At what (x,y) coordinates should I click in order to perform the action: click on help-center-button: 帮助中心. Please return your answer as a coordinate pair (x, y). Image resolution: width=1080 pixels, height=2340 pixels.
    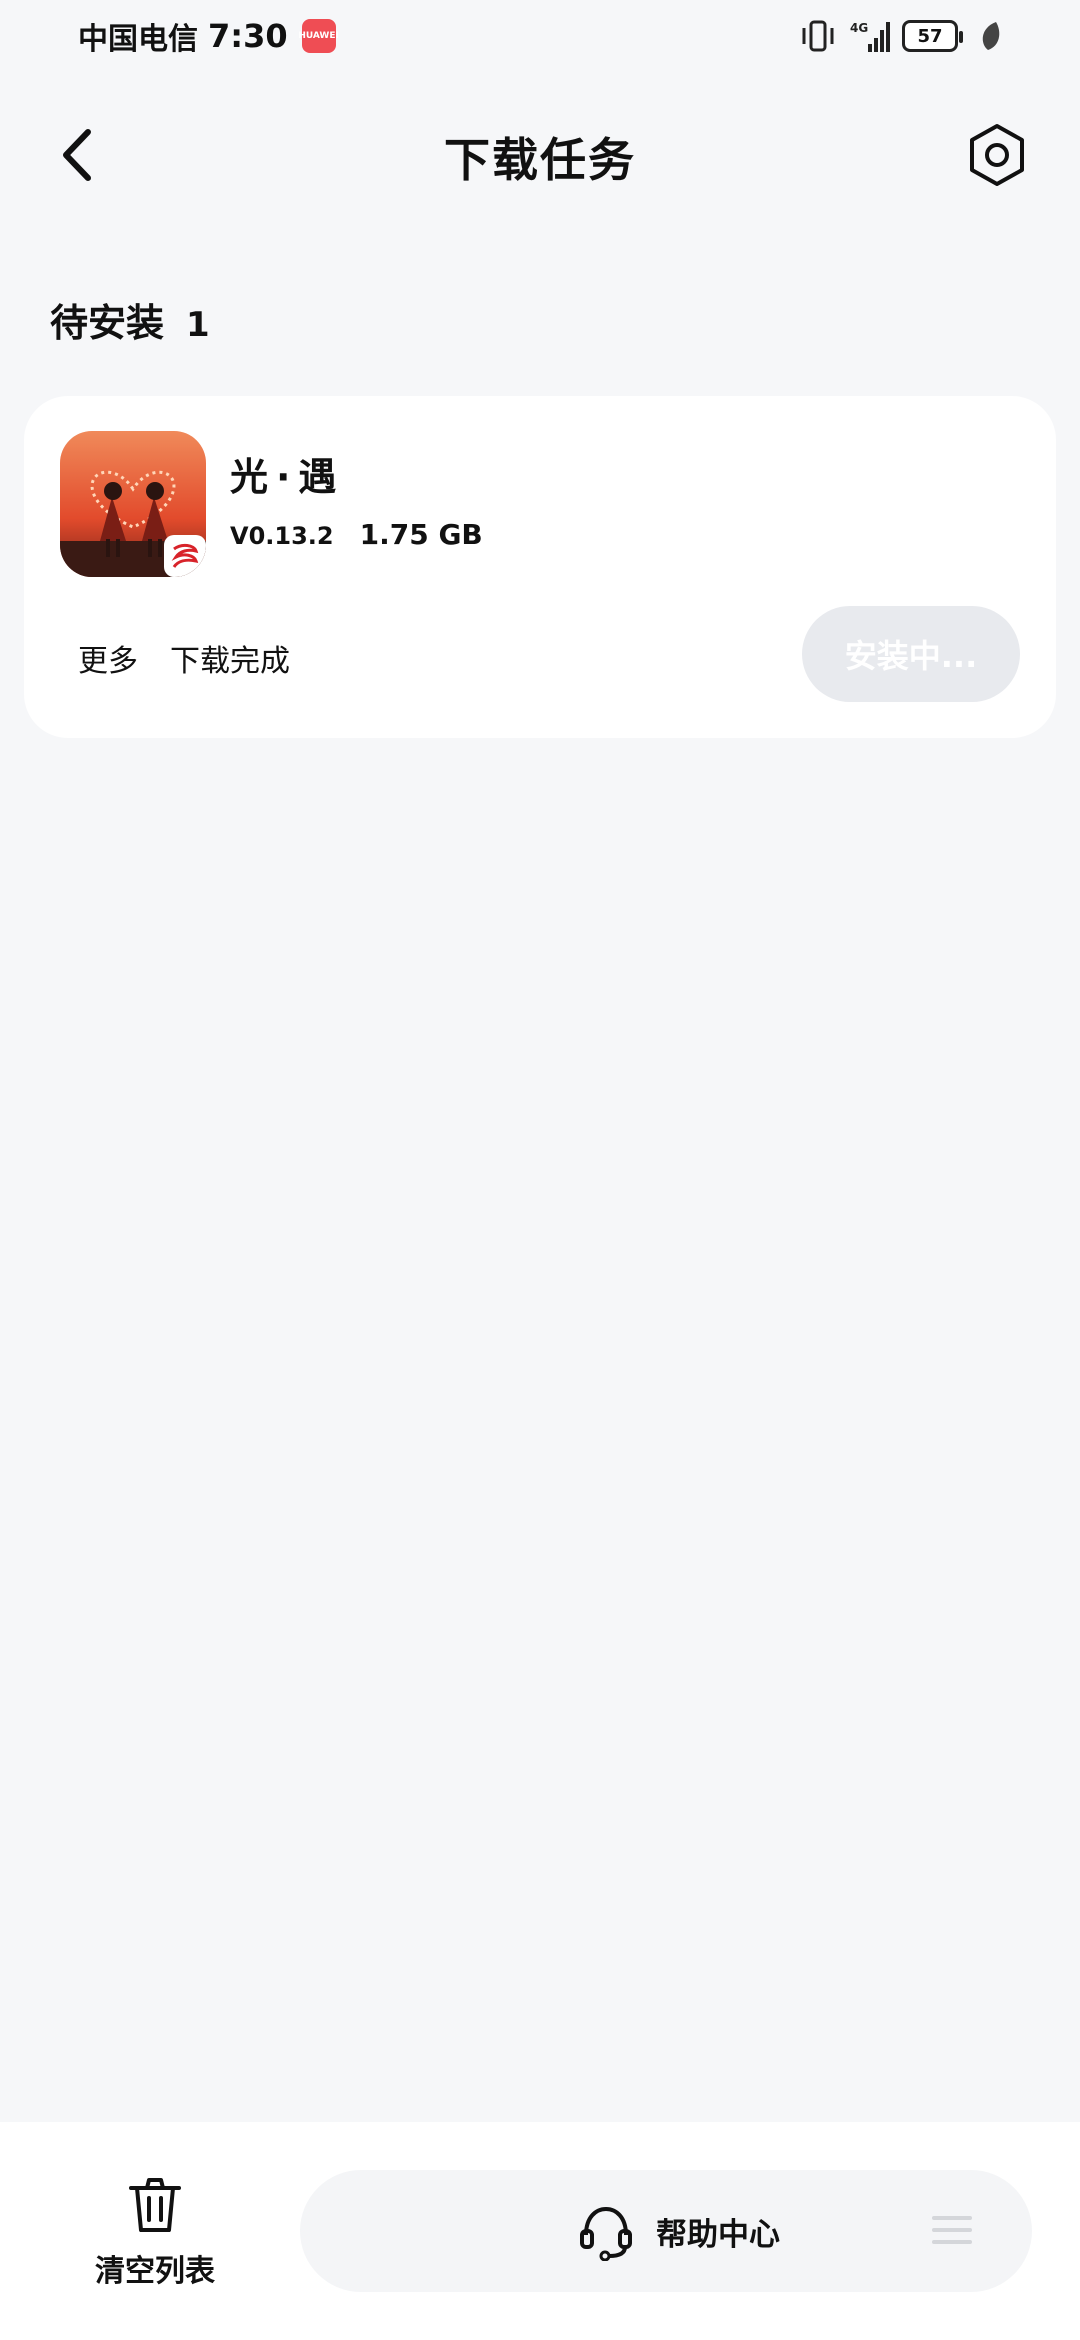
    Looking at the image, I should click on (666, 2231).